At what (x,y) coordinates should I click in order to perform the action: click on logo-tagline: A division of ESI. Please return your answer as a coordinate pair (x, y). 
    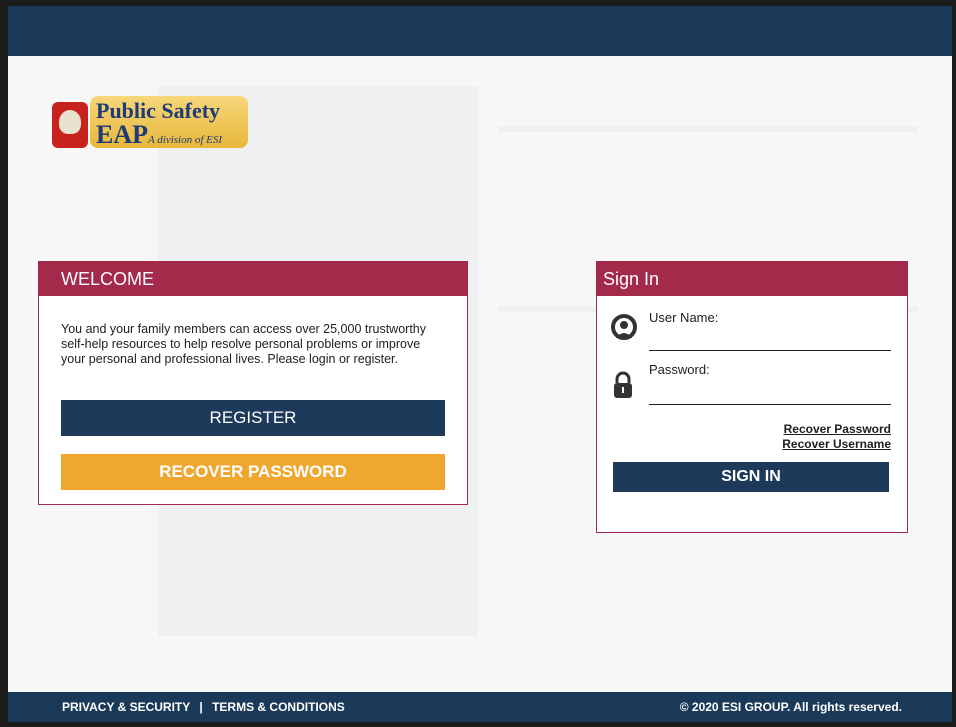
    Looking at the image, I should click on (185, 140).